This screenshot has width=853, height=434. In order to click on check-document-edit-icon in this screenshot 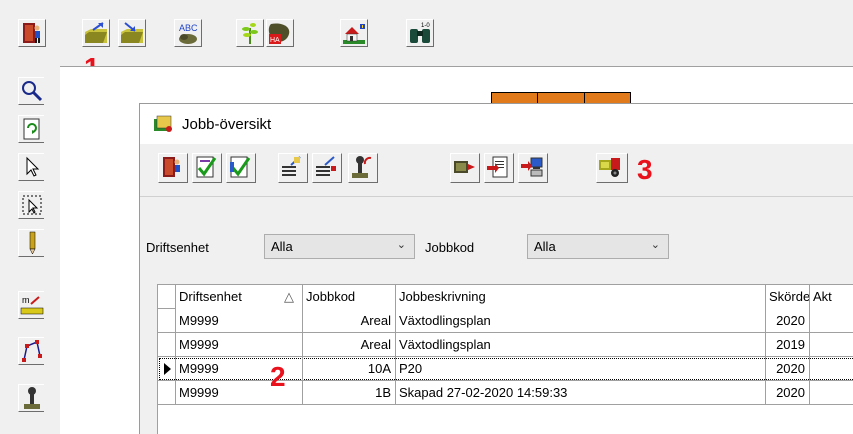, I will do `click(240, 167)`.